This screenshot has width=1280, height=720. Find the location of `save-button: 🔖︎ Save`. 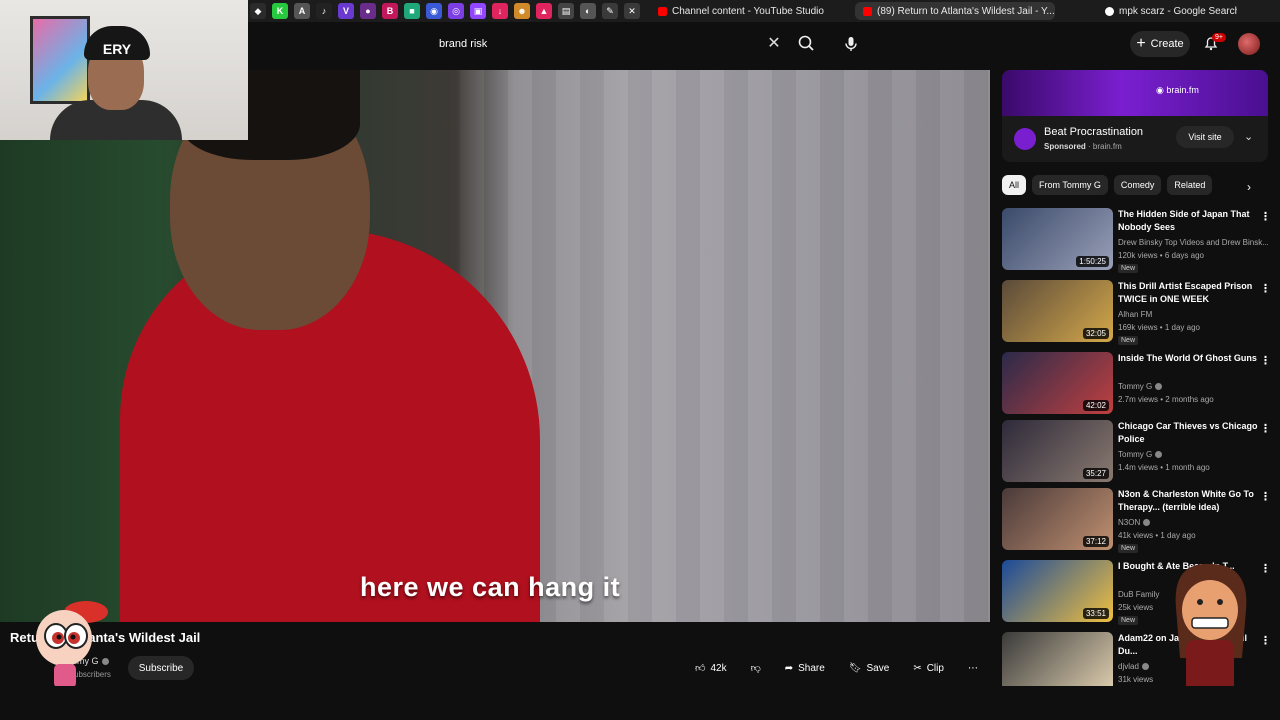

save-button: 🔖︎ Save is located at coordinates (869, 668).